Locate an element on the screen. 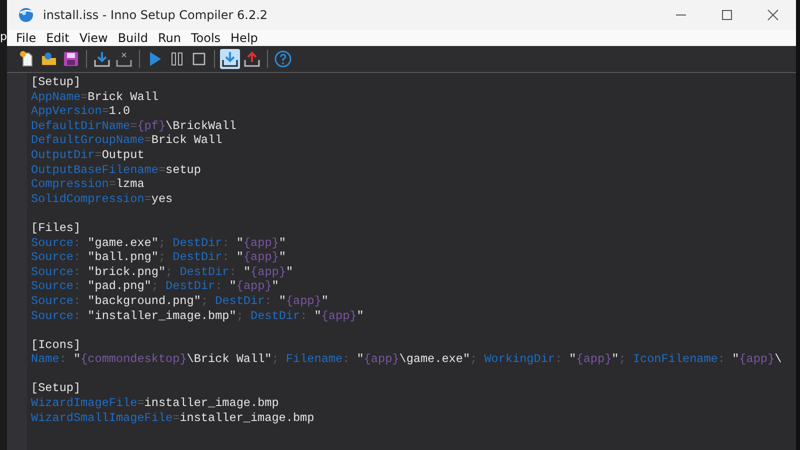  menu-item: Run is located at coordinates (169, 38).